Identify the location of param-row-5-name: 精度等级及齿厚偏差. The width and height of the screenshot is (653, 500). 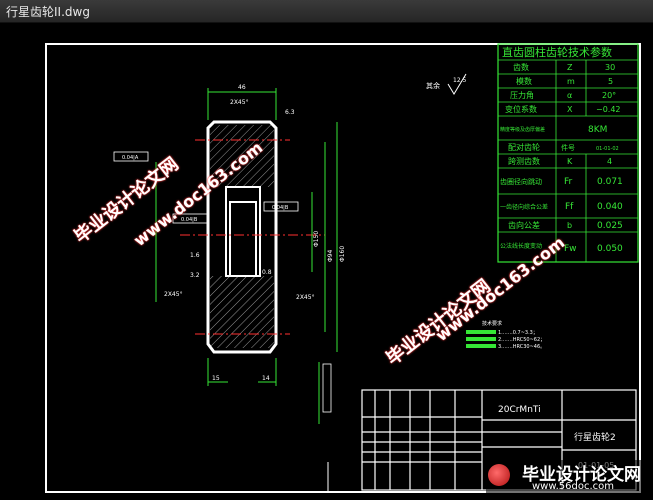
(522, 129).